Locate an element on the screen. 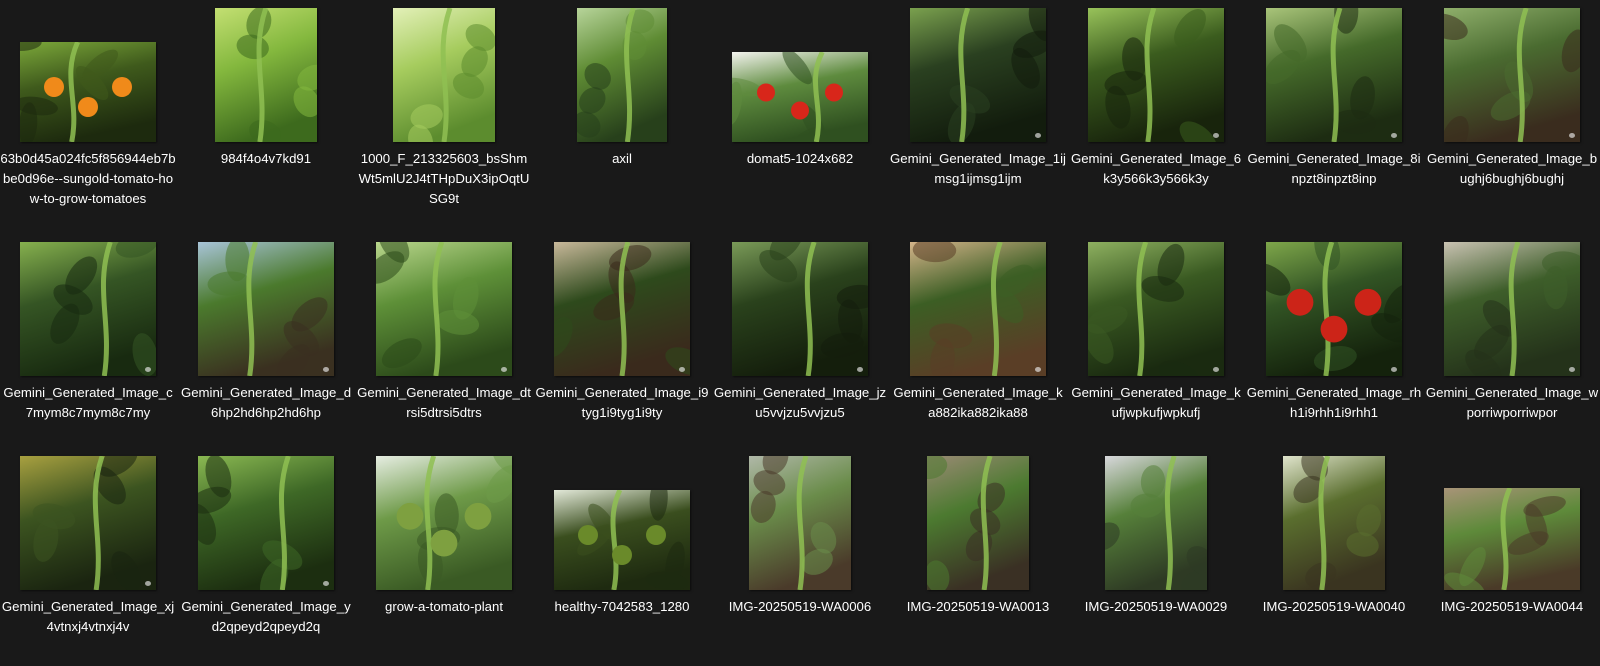 This screenshot has height=666, width=1600. file-item: Gemini_Generated_Image_jzu5vvjzu5vvjzu5 is located at coordinates (800, 343).